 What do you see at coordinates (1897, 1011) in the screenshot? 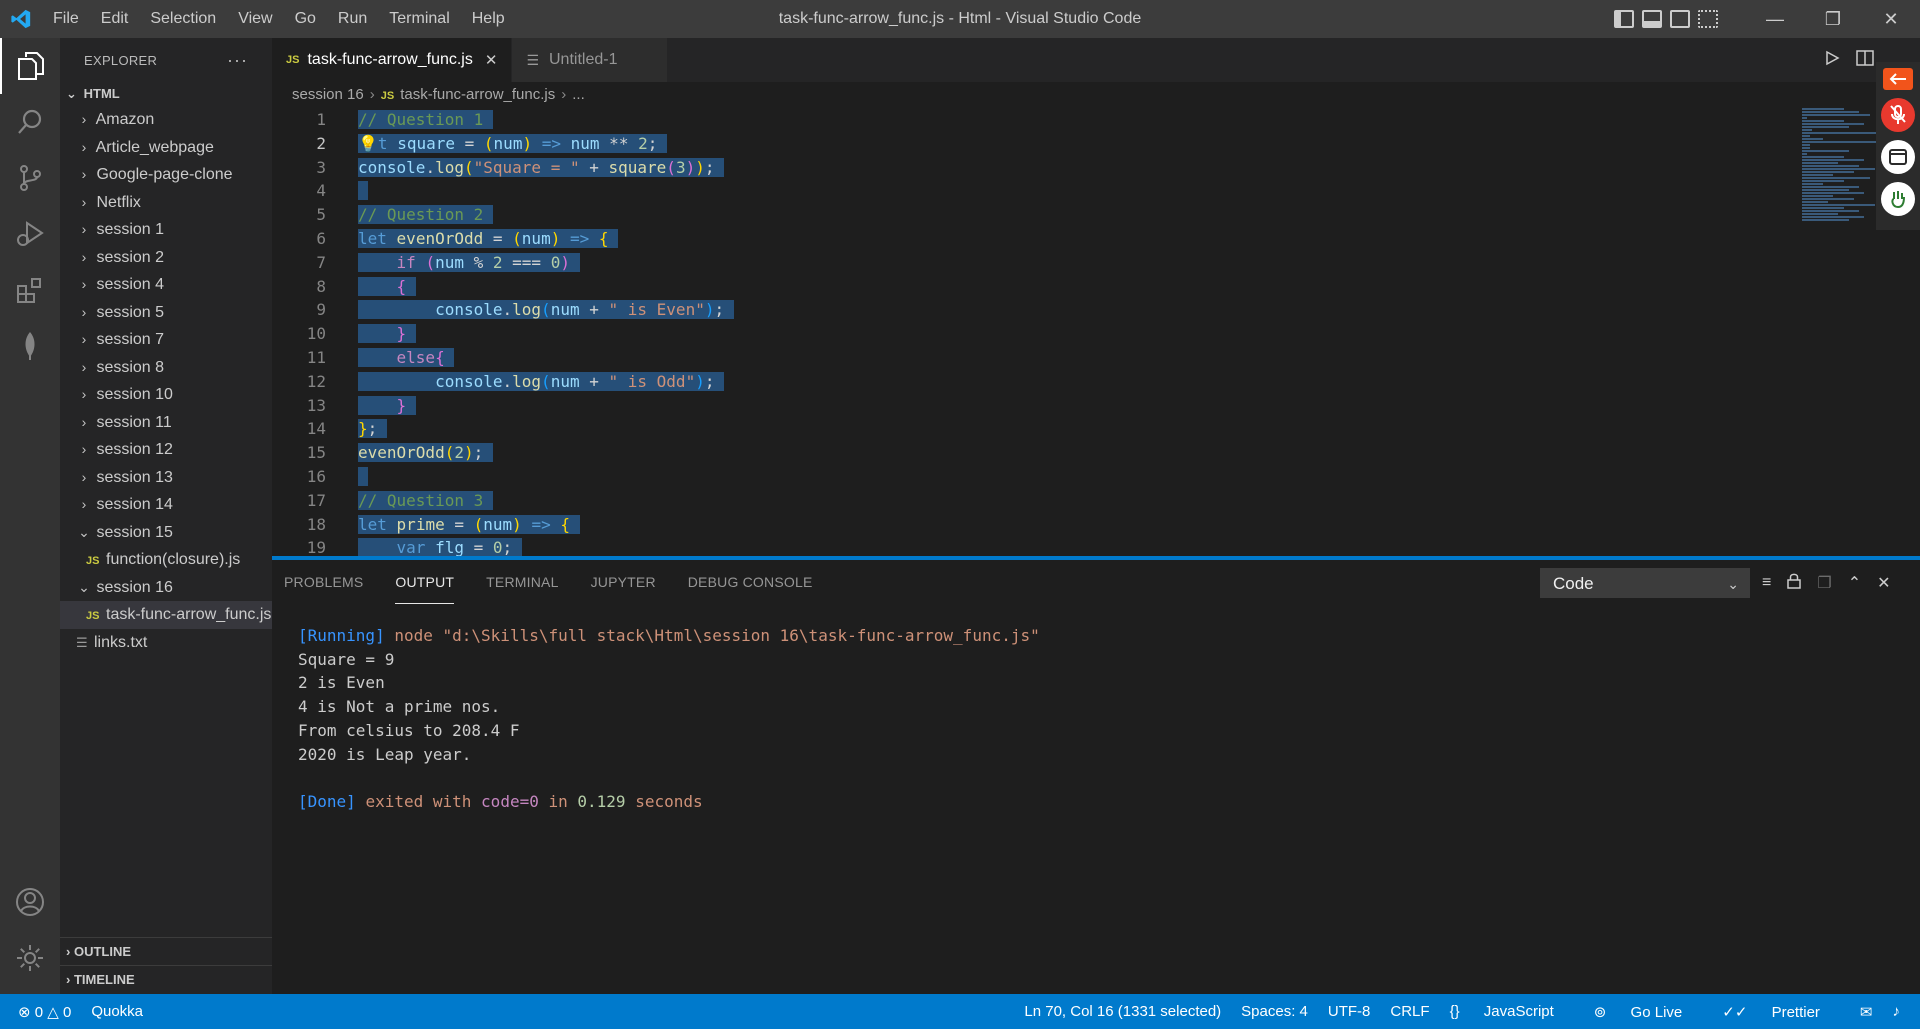
I see `notifications-bell-icon: ♪` at bounding box center [1897, 1011].